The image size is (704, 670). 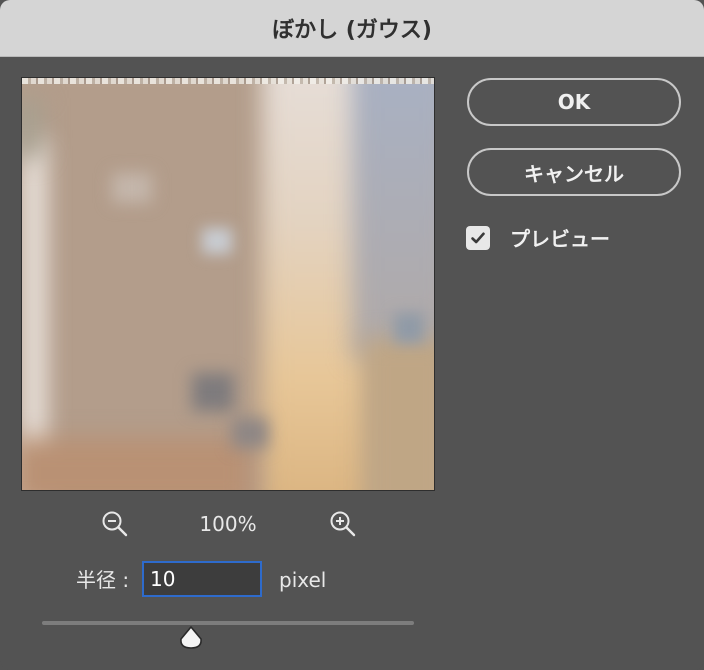 What do you see at coordinates (228, 623) in the screenshot?
I see `radius-slider-track` at bounding box center [228, 623].